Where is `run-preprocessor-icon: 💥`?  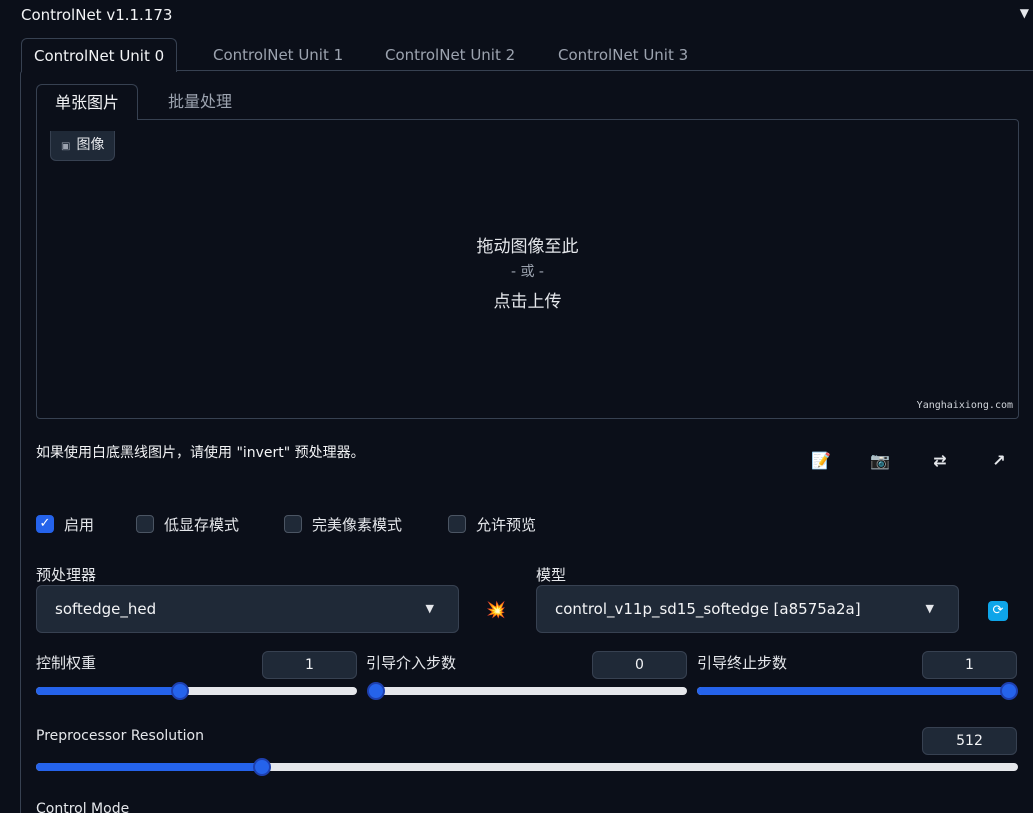 run-preprocessor-icon: 💥 is located at coordinates (496, 609).